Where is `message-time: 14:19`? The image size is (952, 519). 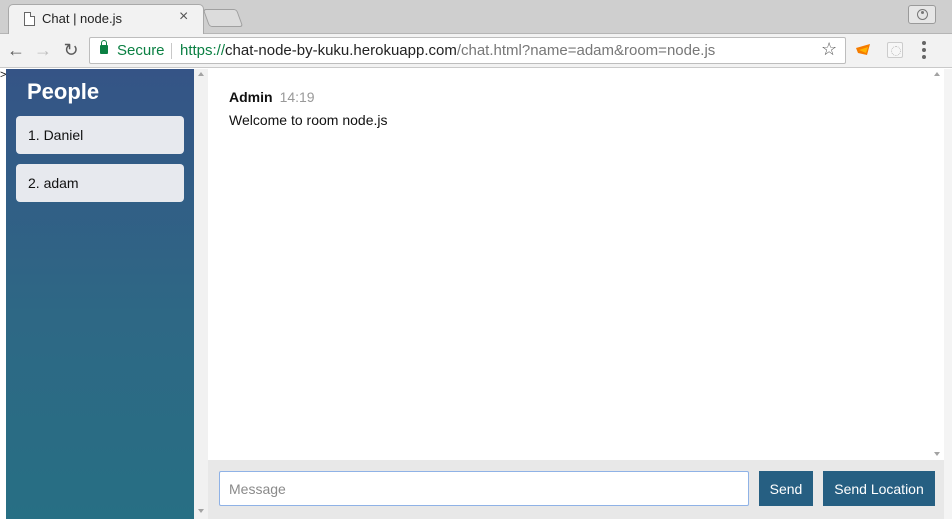
message-time: 14:19 is located at coordinates (297, 97).